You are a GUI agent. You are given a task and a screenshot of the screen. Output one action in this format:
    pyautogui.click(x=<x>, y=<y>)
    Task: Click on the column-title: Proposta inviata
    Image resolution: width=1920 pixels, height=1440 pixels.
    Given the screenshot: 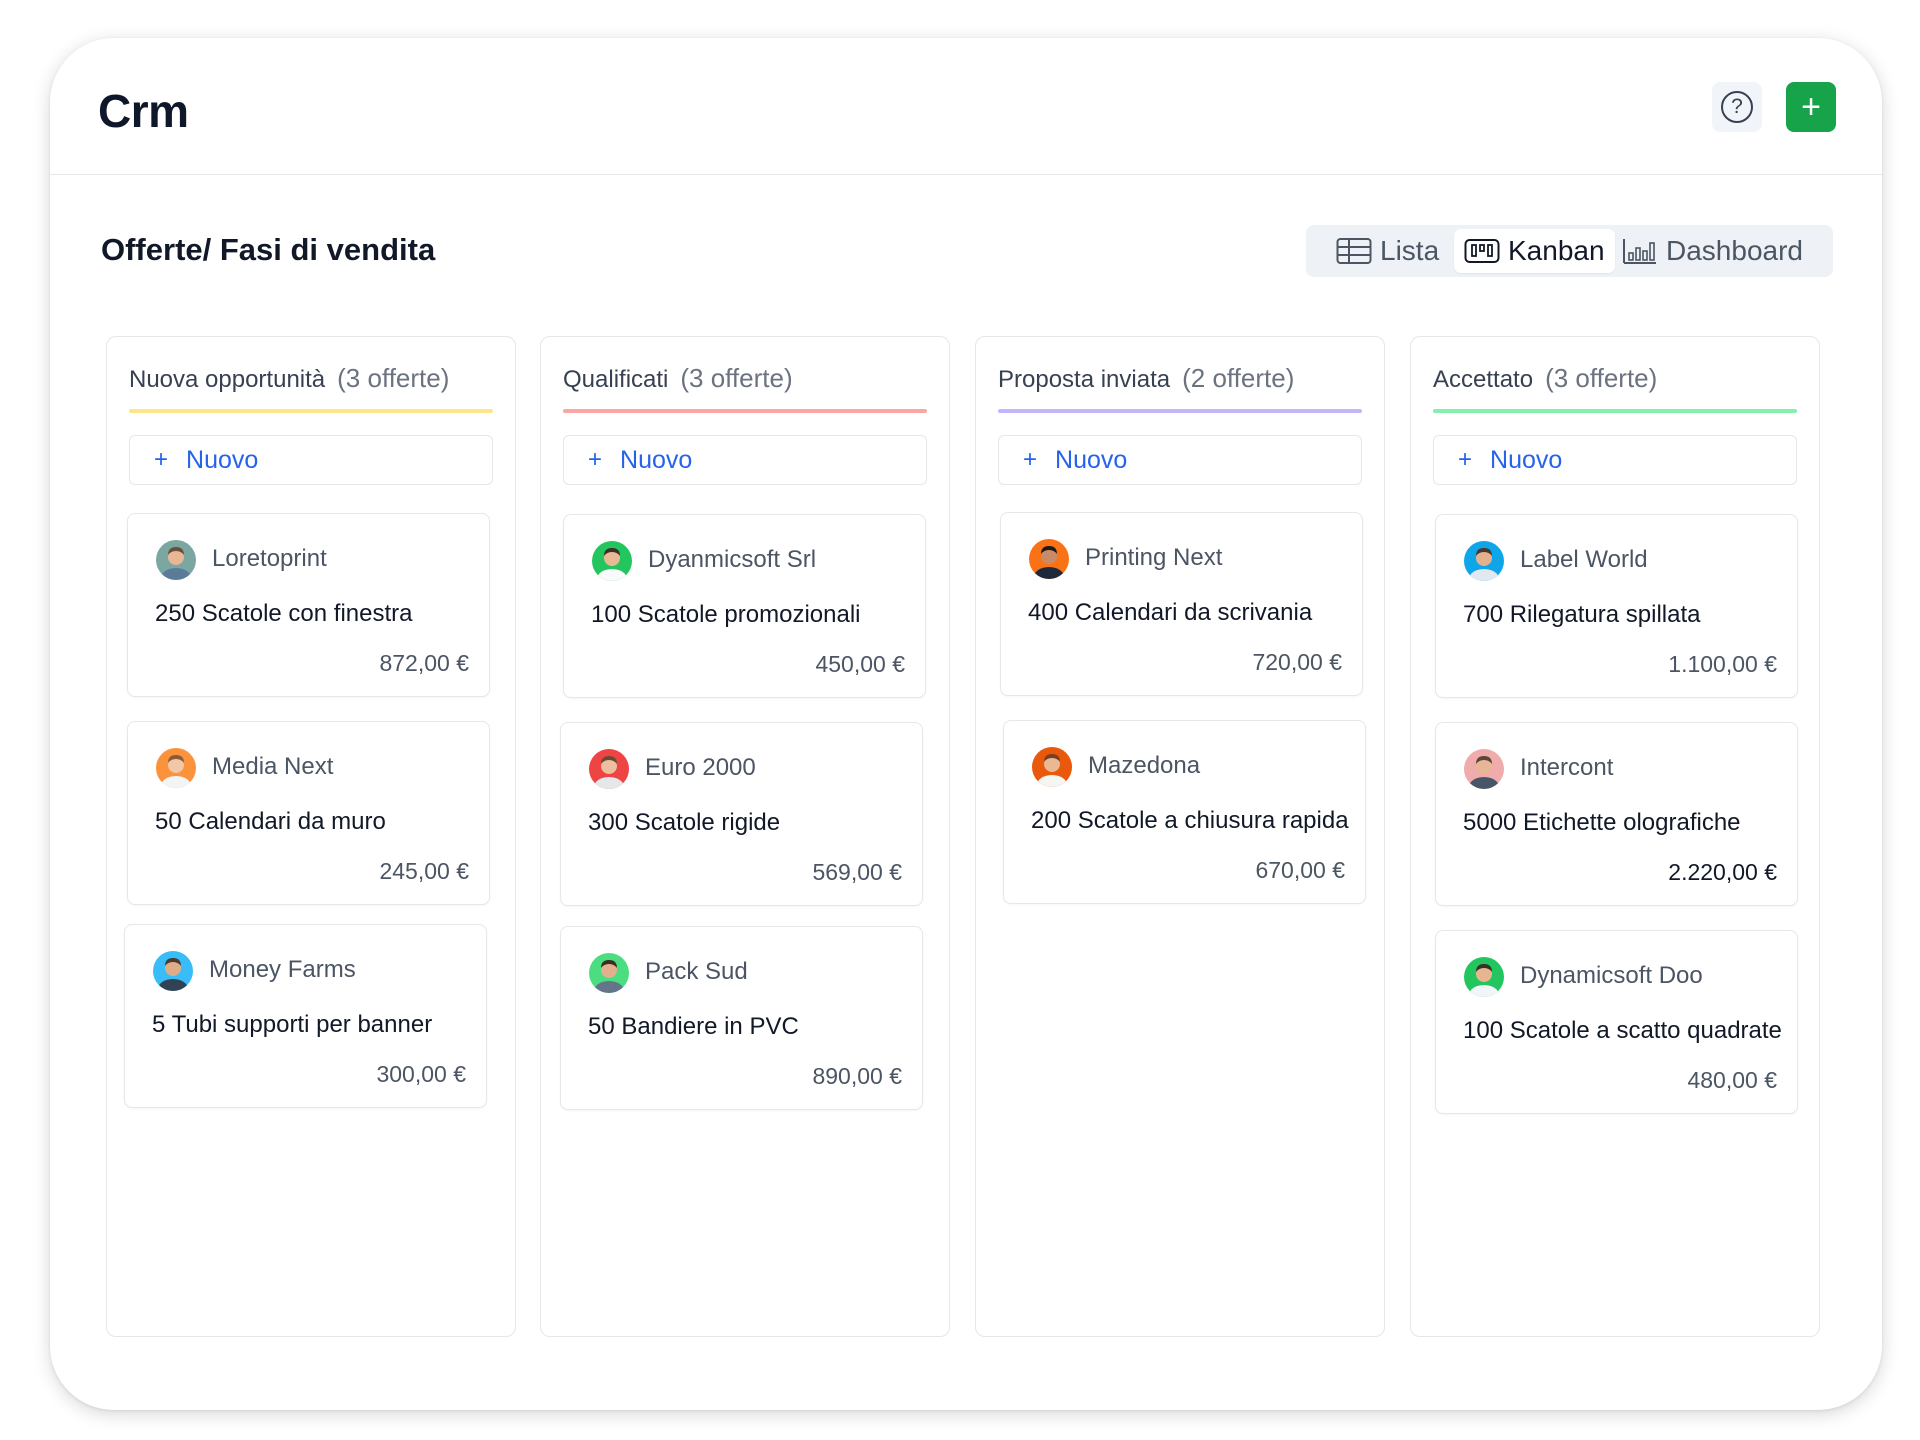 What is the action you would take?
    pyautogui.click(x=1084, y=379)
    